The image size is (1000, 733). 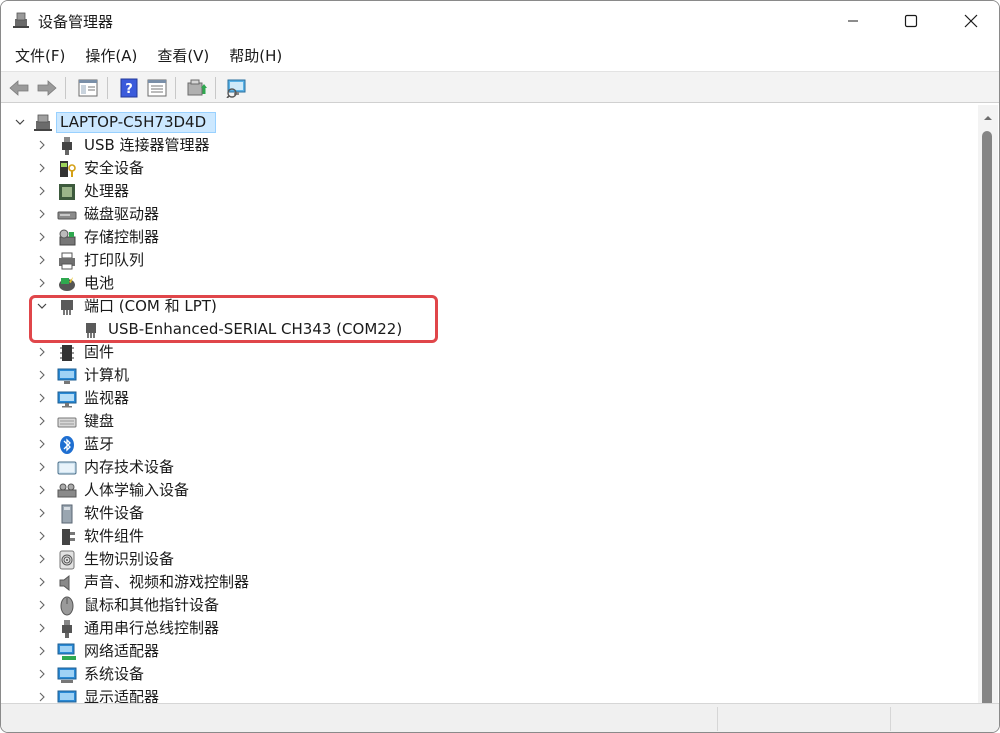 I want to click on back-button, so click(x=19, y=88).